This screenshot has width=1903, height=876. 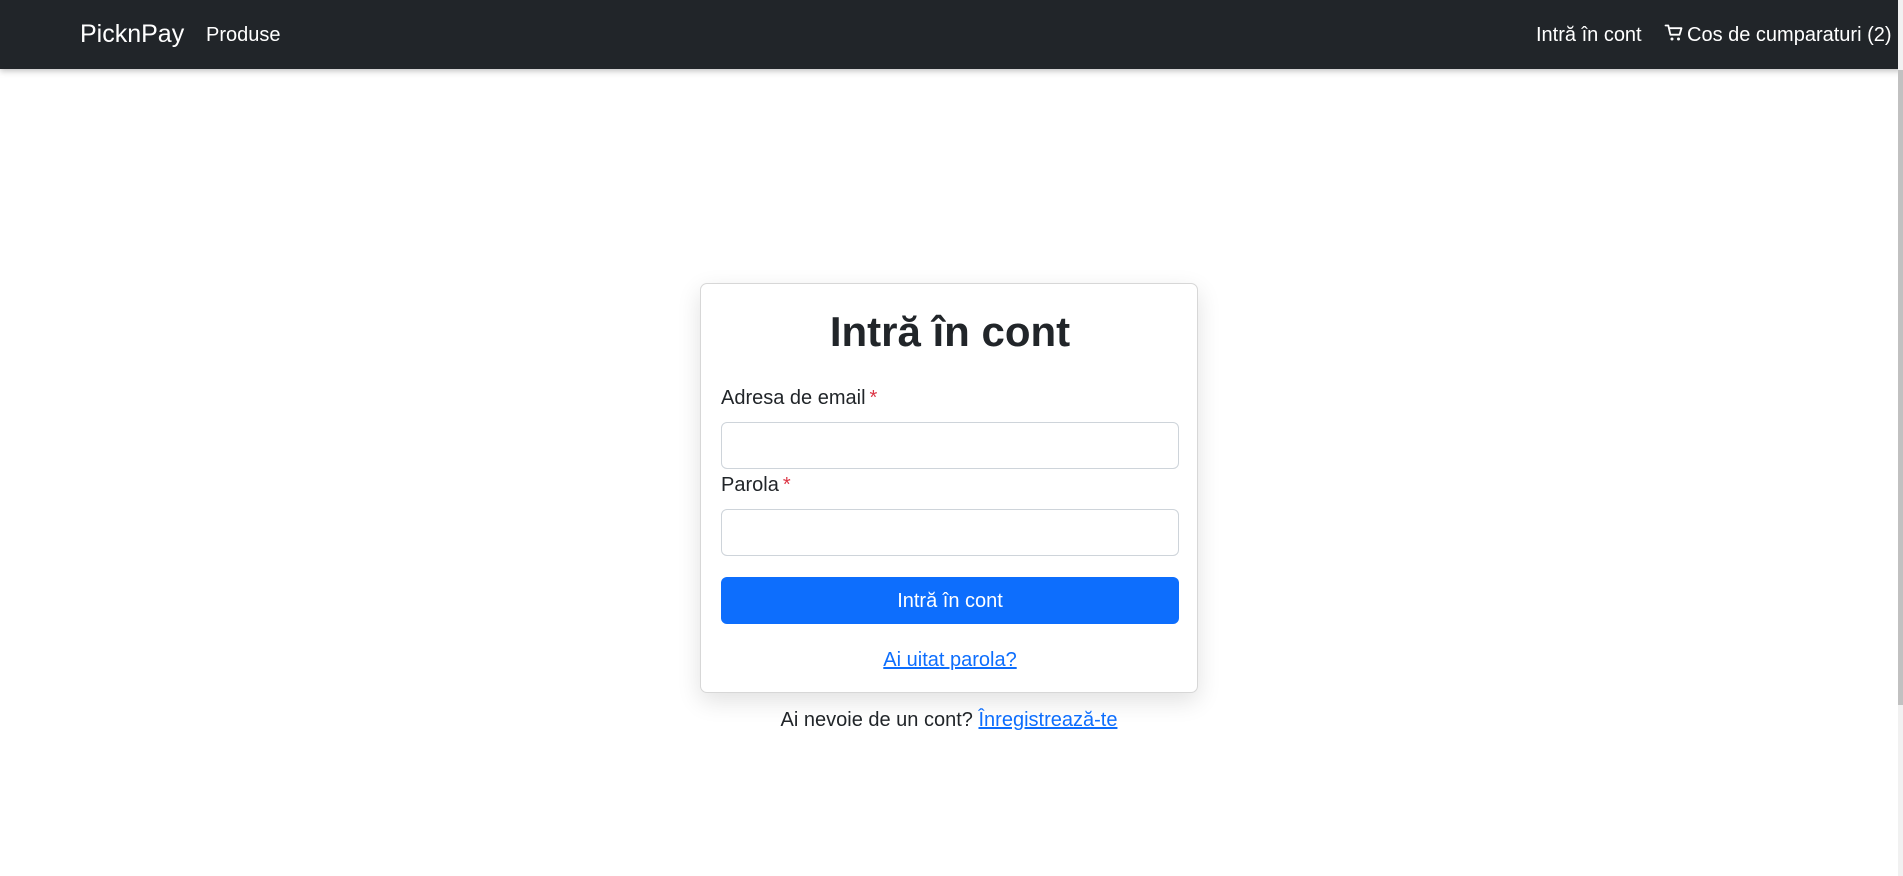 What do you see at coordinates (950, 600) in the screenshot?
I see `login-submit-button: Intră în cont` at bounding box center [950, 600].